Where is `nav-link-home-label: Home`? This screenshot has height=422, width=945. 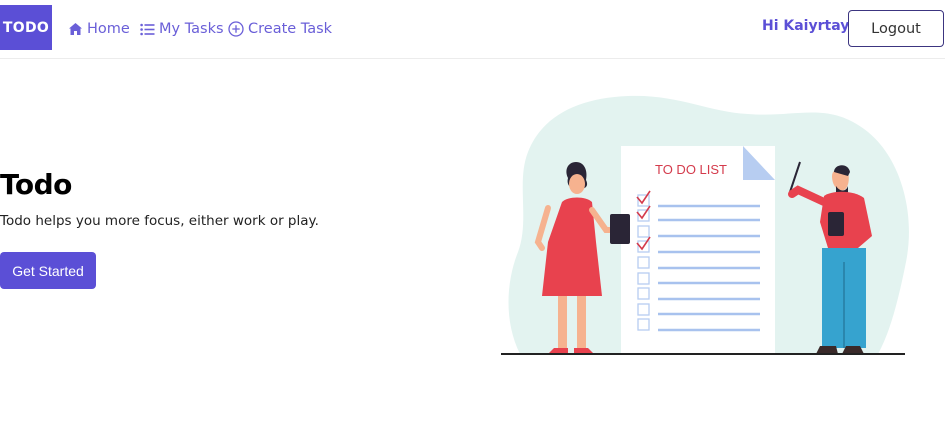 nav-link-home-label: Home is located at coordinates (108, 29).